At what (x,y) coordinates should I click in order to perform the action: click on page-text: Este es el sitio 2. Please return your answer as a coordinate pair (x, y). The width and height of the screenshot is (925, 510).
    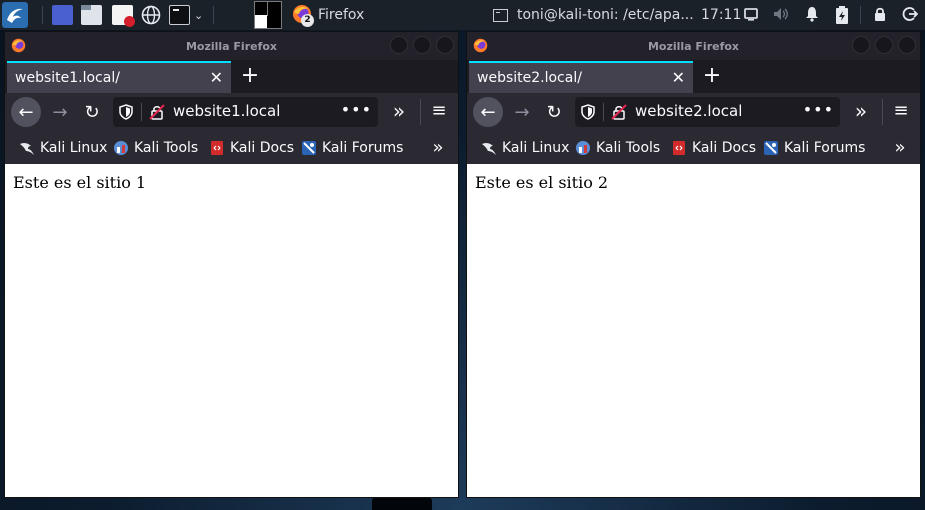
    Looking at the image, I should click on (542, 182).